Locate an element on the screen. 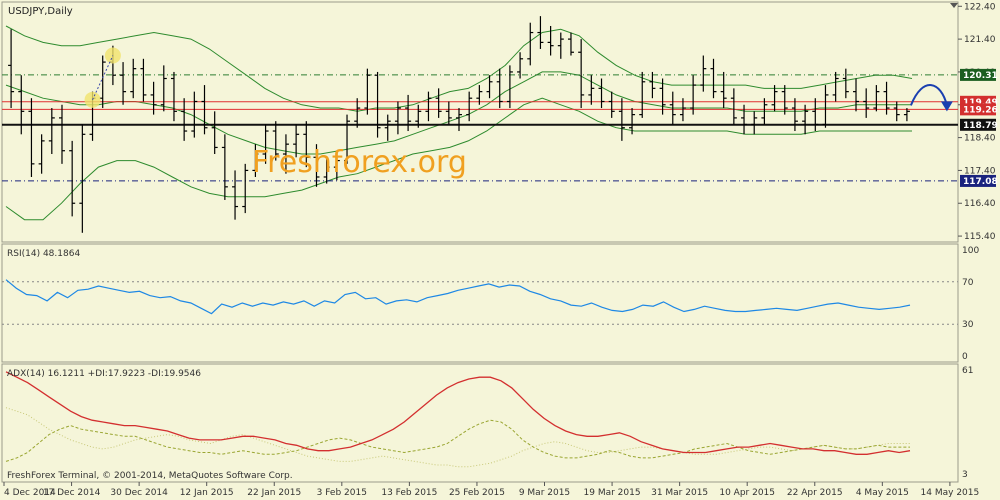 The height and width of the screenshot is (500, 1000). date-tick-label: 25 Feb 2015 is located at coordinates (477, 493).